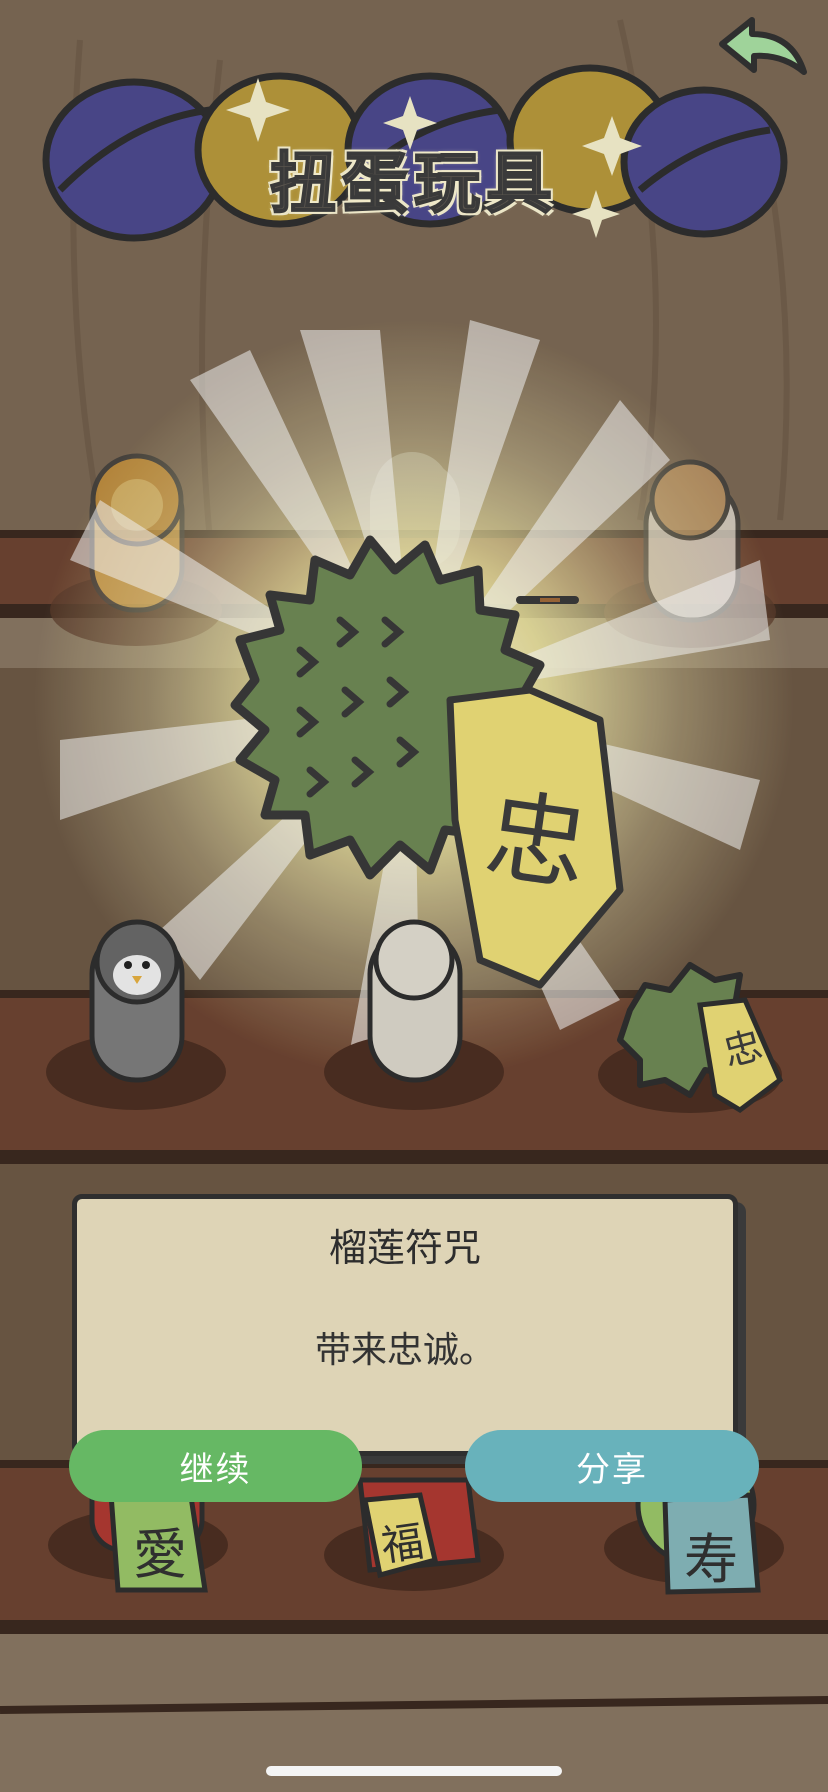  I want to click on fortune-charm-tag-glyph: 福, so click(402, 1543).